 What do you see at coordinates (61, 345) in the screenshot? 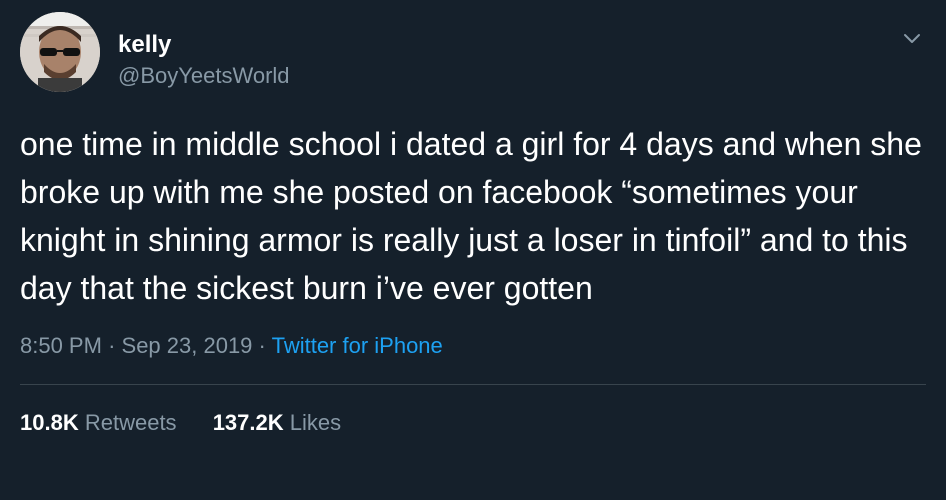
I see `tweet-time: 8:50 PM` at bounding box center [61, 345].